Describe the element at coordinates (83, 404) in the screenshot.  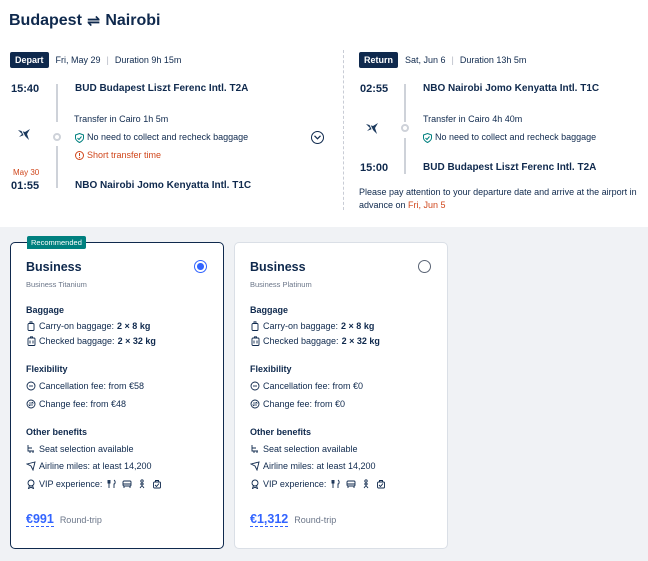
I see `change-fee: Change fee: from €48` at that location.